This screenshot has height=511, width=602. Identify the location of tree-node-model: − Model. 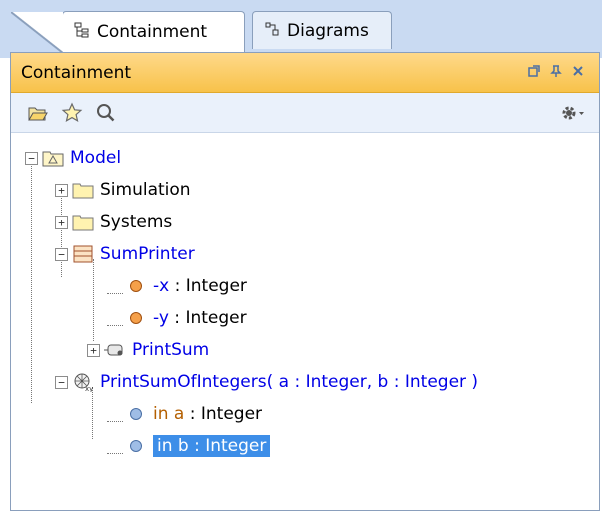
(73, 158).